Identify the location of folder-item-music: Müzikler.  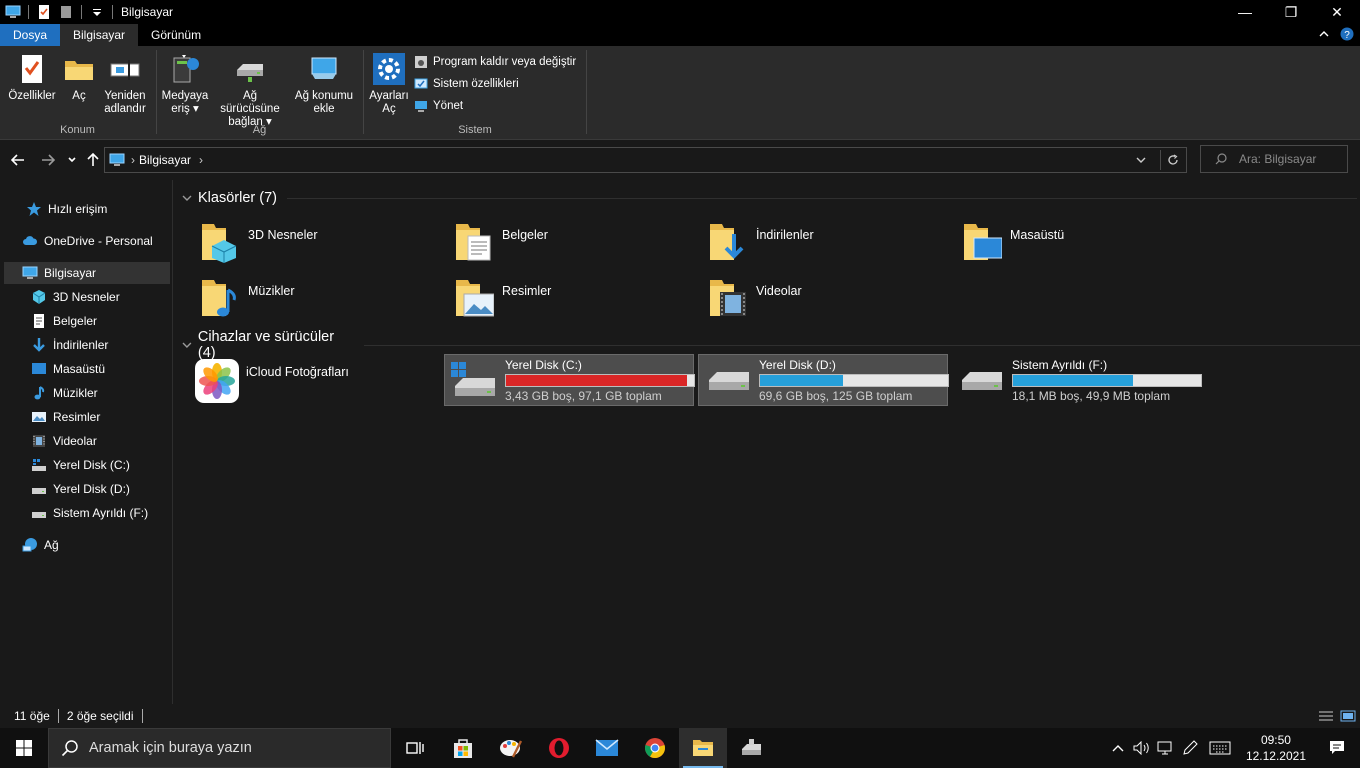
(247, 300).